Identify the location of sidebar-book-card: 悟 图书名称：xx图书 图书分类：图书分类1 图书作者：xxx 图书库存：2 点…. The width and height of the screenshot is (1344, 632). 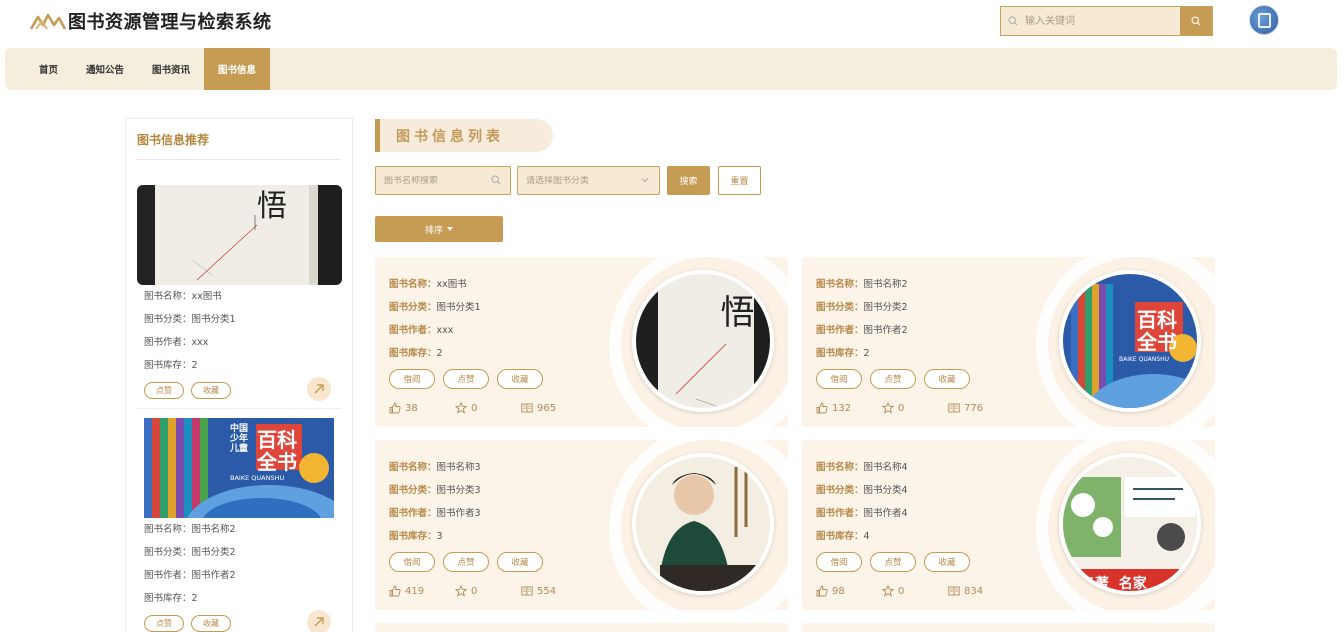
(239, 294).